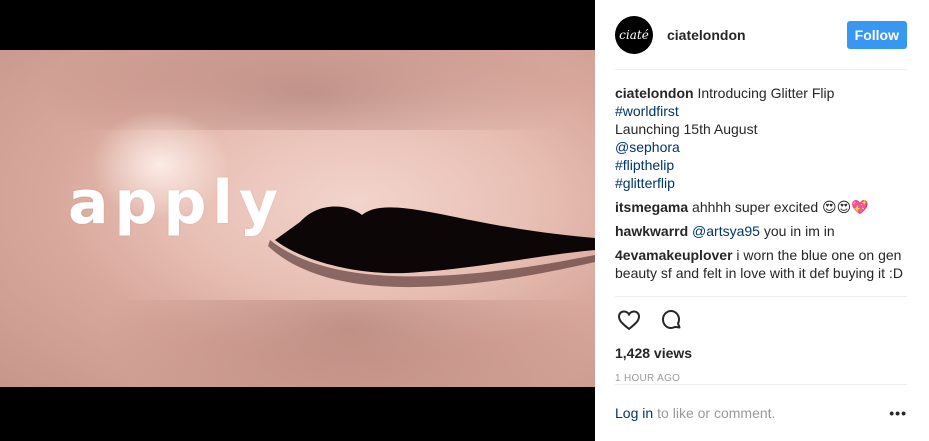 This screenshot has width=929, height=441. I want to click on comment-username: hawkwarrd, so click(651, 231).